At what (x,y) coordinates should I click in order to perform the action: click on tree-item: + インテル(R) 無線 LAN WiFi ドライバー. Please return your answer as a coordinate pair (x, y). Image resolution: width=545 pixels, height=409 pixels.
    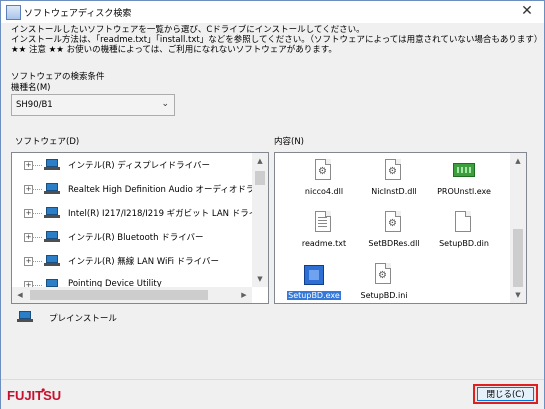
    Looking at the image, I should click on (132, 261).